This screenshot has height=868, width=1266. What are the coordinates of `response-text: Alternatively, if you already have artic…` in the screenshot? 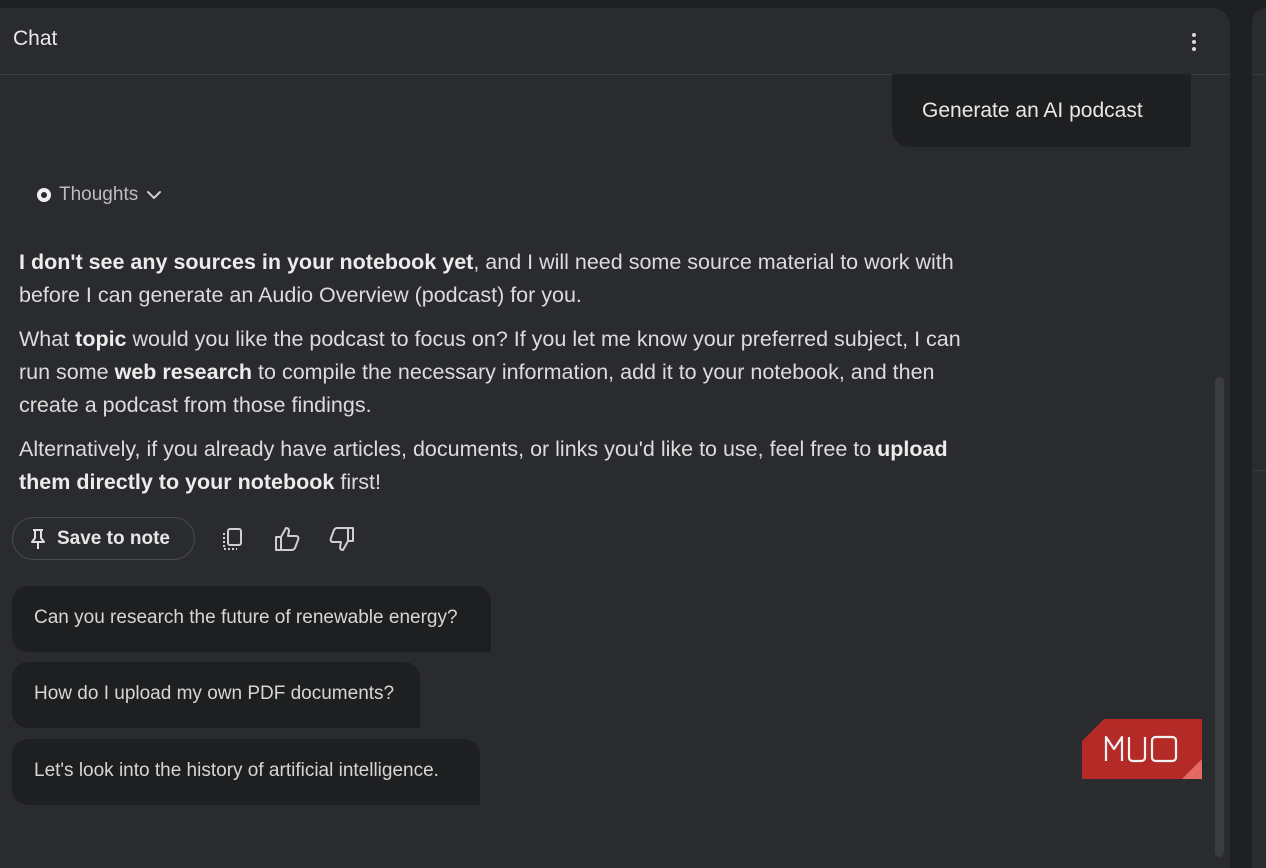 It's located at (448, 449).